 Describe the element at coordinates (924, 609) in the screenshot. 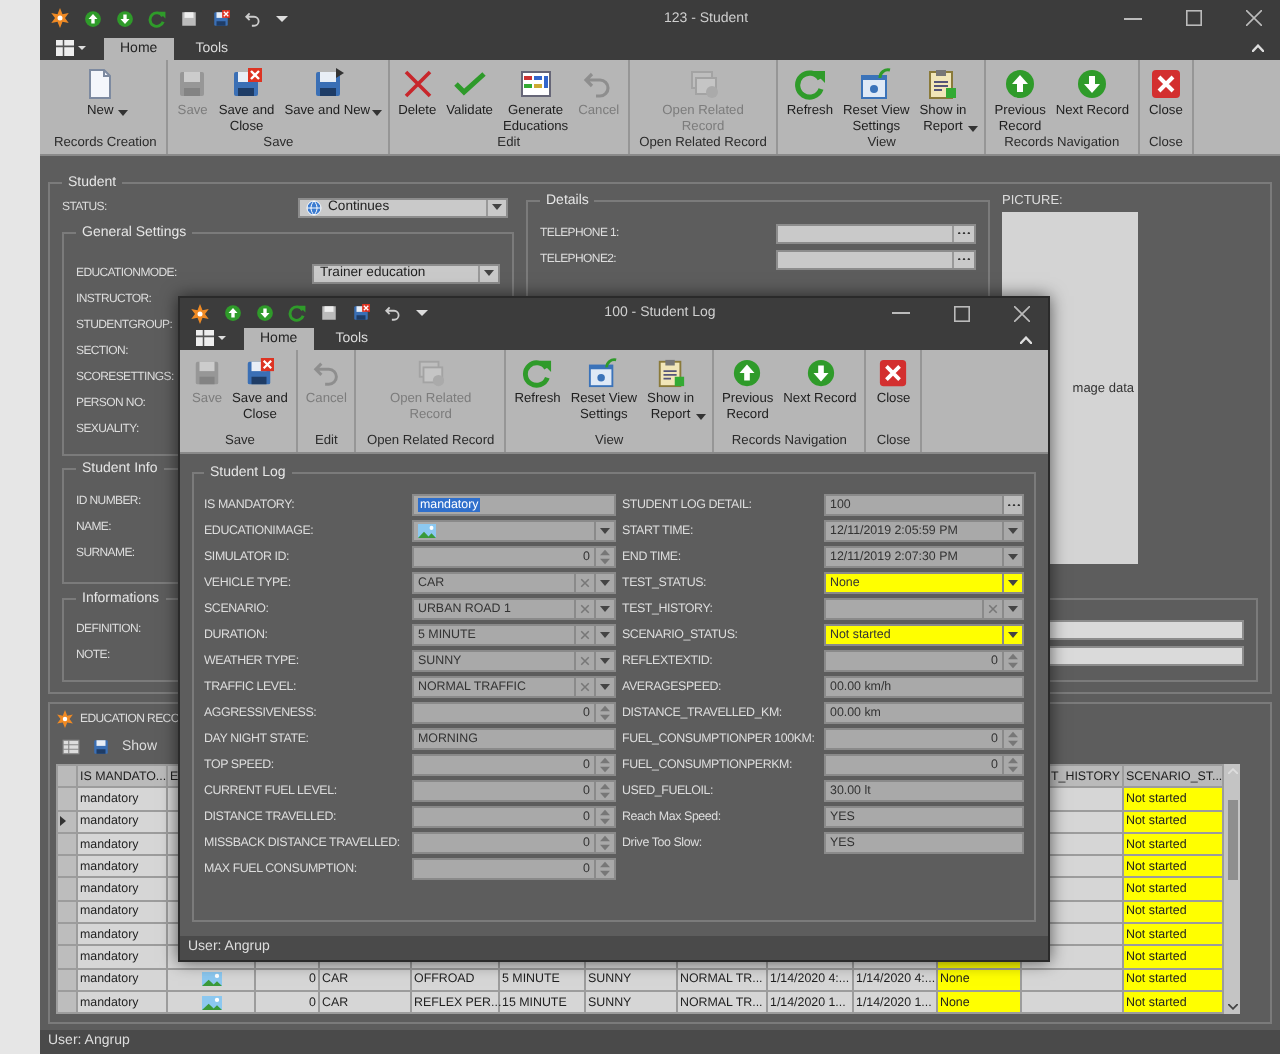

I see `dropdown-field` at that location.